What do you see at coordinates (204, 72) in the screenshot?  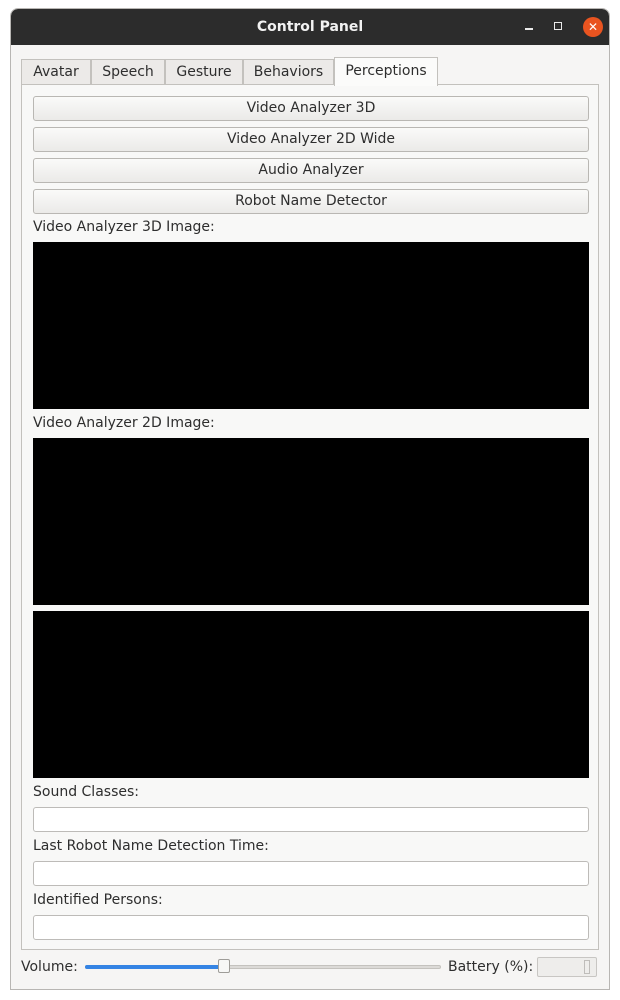 I see `tab-gesture: Gesture` at bounding box center [204, 72].